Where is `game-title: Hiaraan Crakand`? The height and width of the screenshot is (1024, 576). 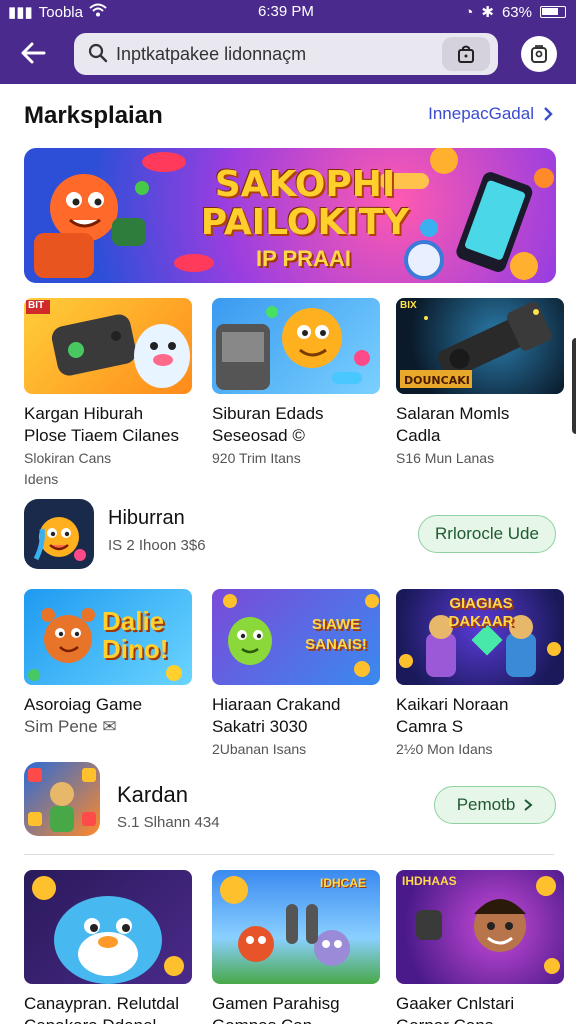
game-title: Hiaraan Crakand is located at coordinates (276, 704).